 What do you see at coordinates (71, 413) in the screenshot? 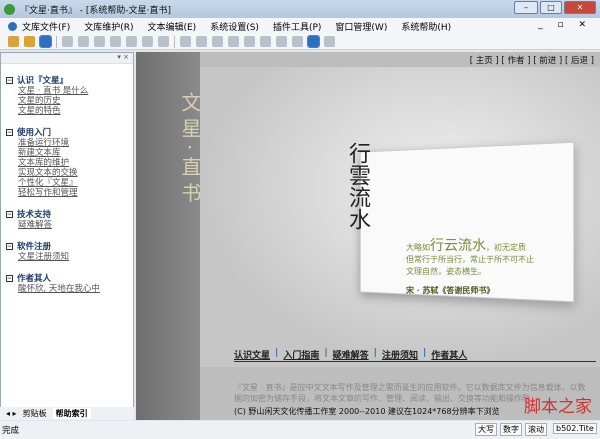
I see `tab-help-index: 帮助索引` at bounding box center [71, 413].